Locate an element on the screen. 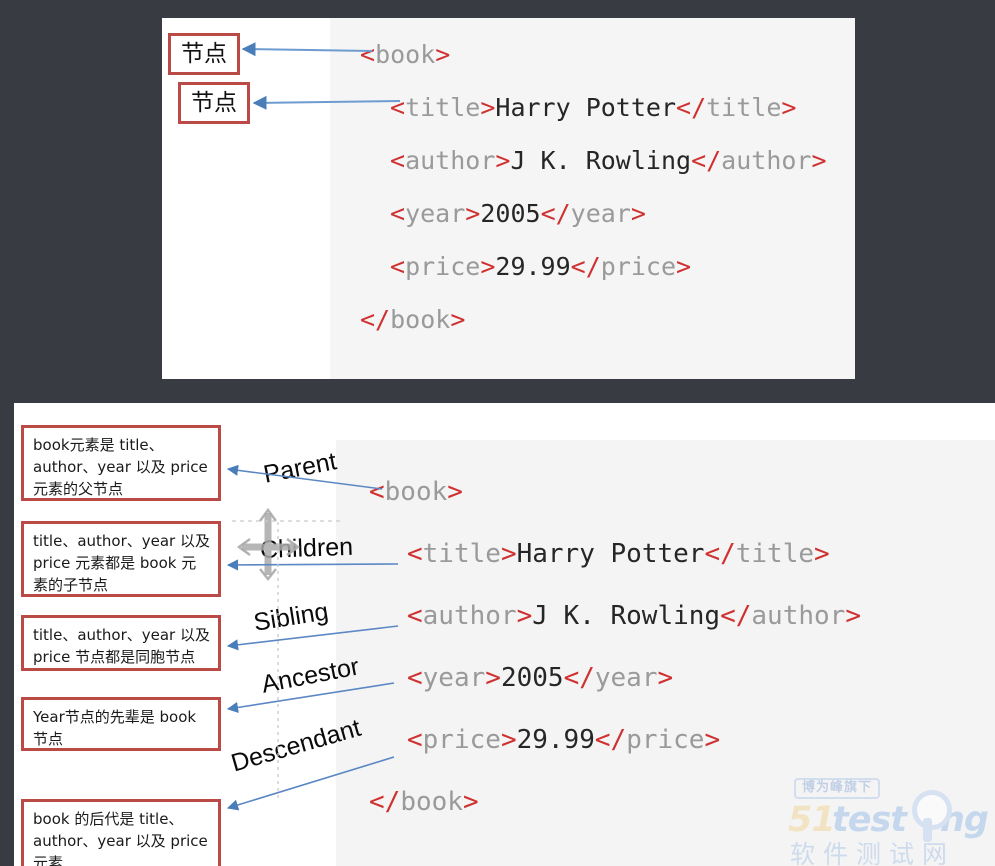  note-box-ancestor: Year节点的先辈是 book 节点 is located at coordinates (121, 724).